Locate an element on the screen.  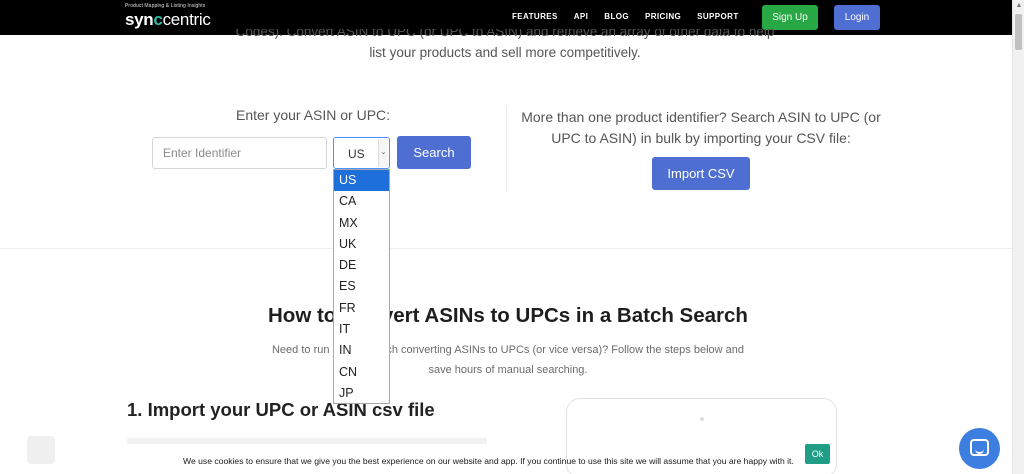
page-scrollbar: ▲ is located at coordinates (1018, 237).